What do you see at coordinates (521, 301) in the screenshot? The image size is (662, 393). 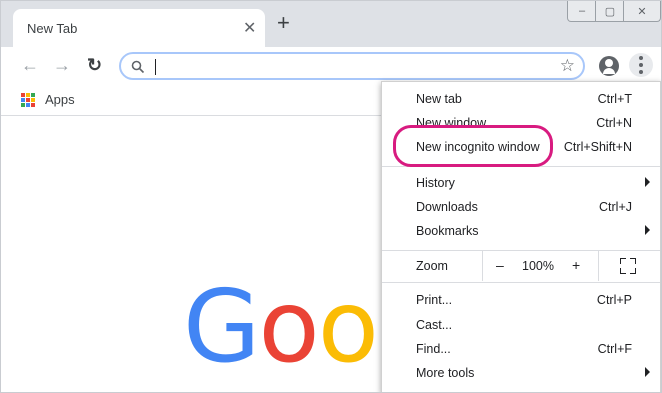 I see `menu-item-print: Print... Ctrl+P` at bounding box center [521, 301].